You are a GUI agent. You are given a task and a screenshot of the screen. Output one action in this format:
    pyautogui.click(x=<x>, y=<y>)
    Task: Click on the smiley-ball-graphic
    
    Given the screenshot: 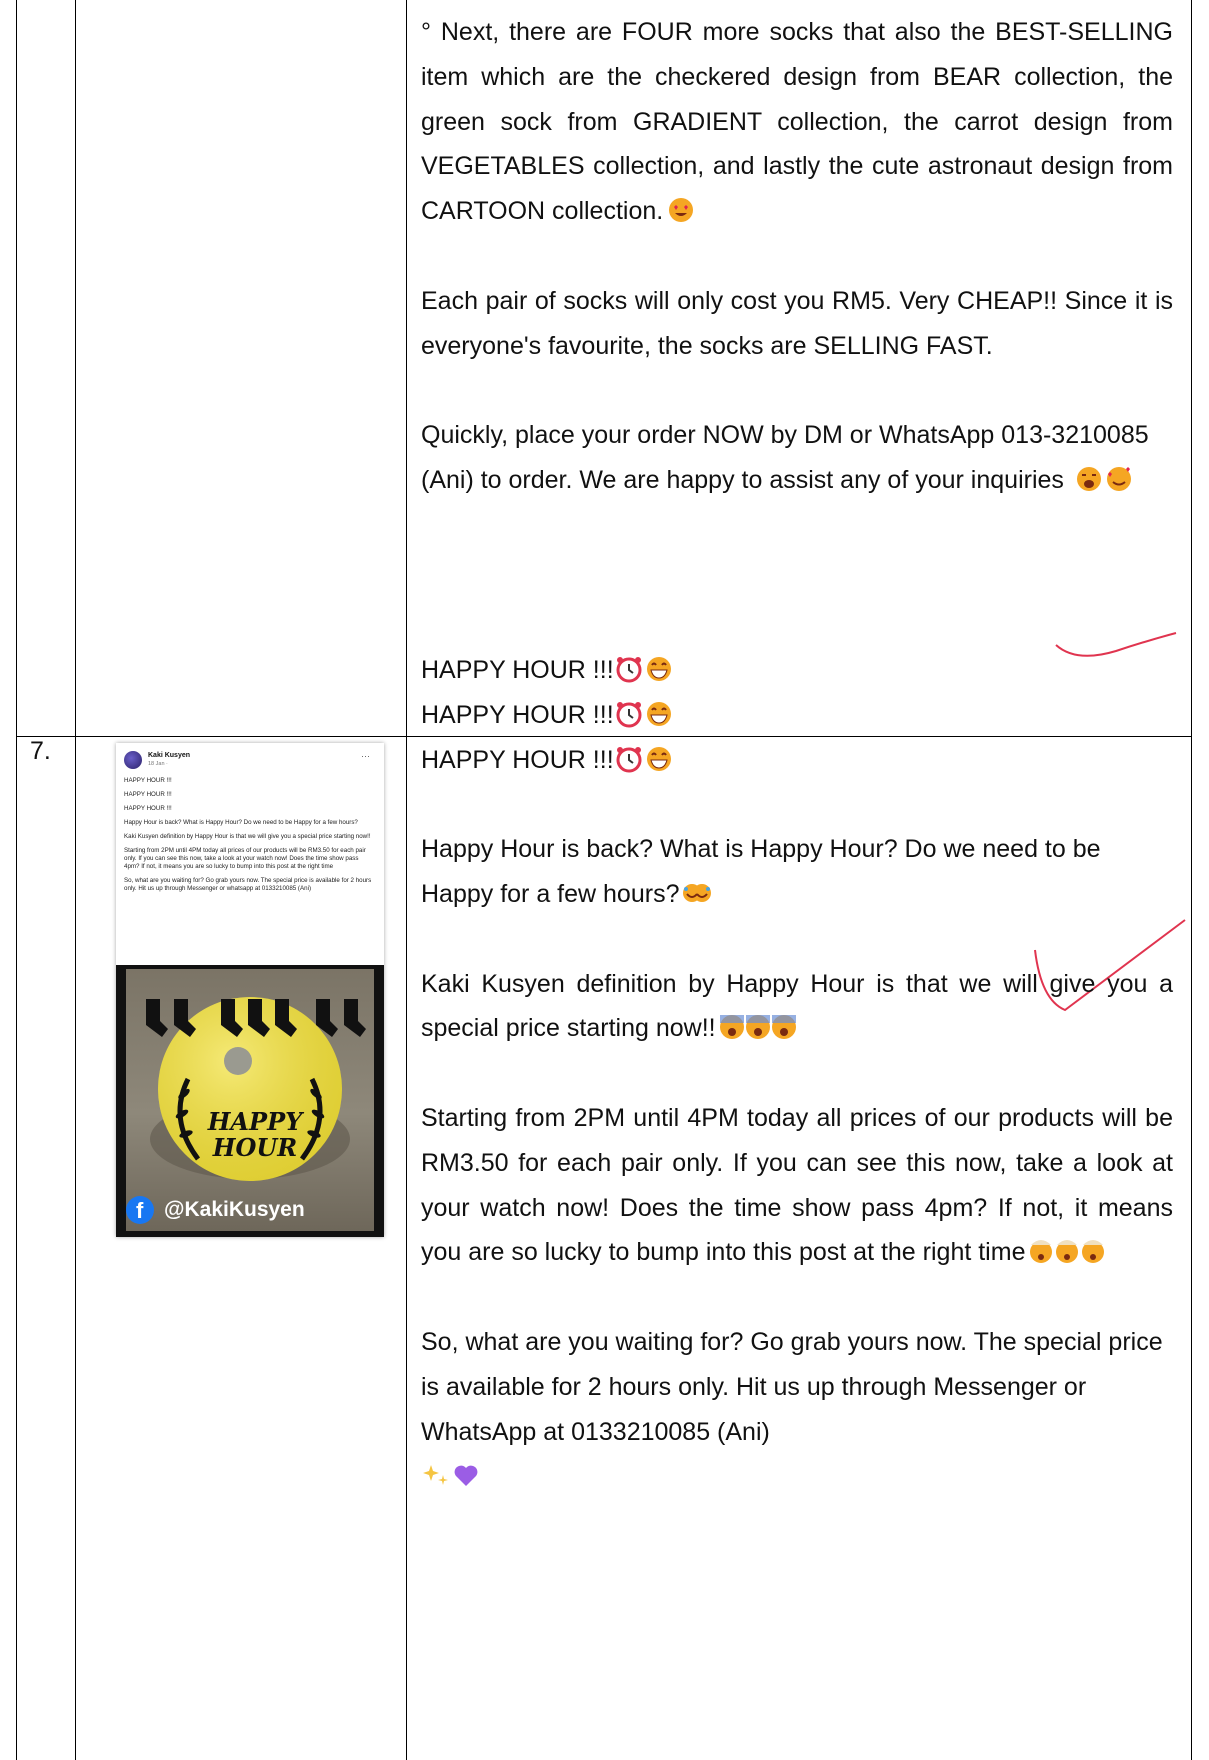 What is the action you would take?
    pyautogui.click(x=256, y=1089)
    